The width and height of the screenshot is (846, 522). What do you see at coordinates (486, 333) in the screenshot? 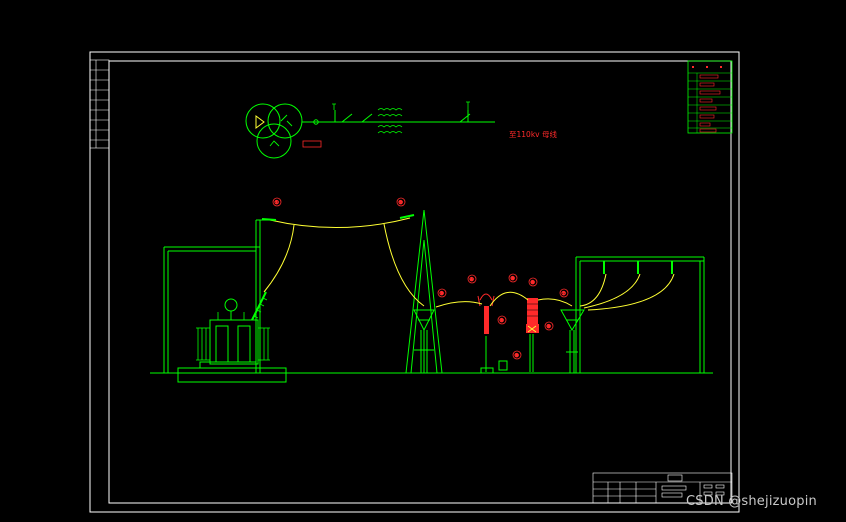
I see `disconnect-switch-red` at bounding box center [486, 333].